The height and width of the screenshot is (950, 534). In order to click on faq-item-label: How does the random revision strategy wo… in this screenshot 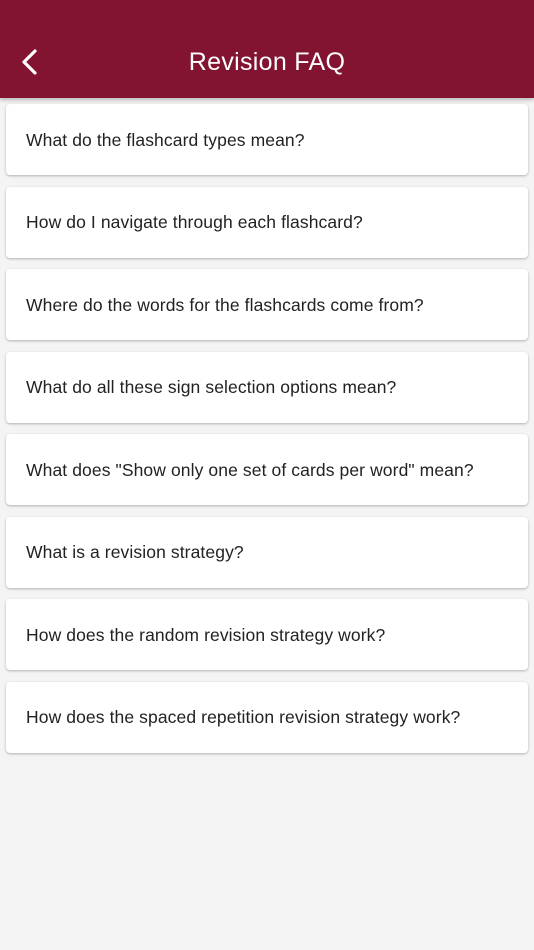, I will do `click(206, 634)`.